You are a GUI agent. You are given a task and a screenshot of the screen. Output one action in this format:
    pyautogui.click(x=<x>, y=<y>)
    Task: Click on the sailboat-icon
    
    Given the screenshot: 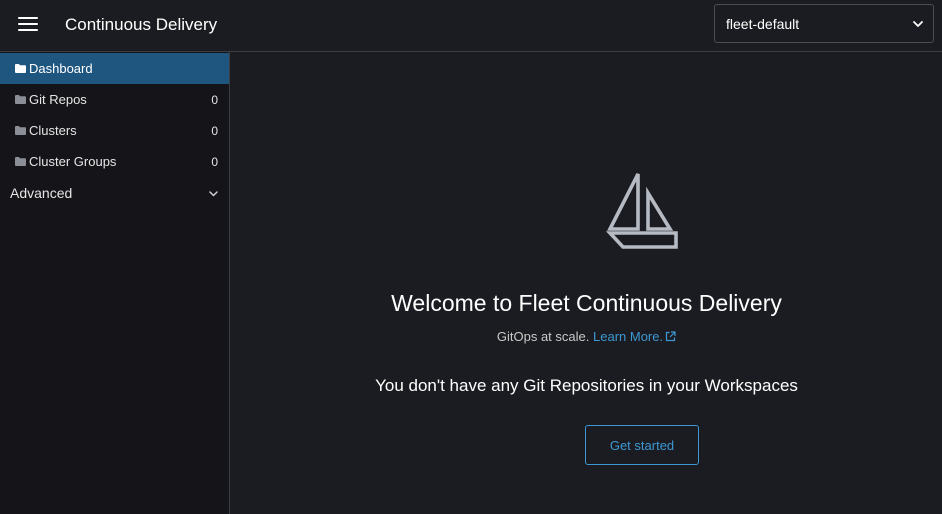 What is the action you would take?
    pyautogui.click(x=641, y=211)
    